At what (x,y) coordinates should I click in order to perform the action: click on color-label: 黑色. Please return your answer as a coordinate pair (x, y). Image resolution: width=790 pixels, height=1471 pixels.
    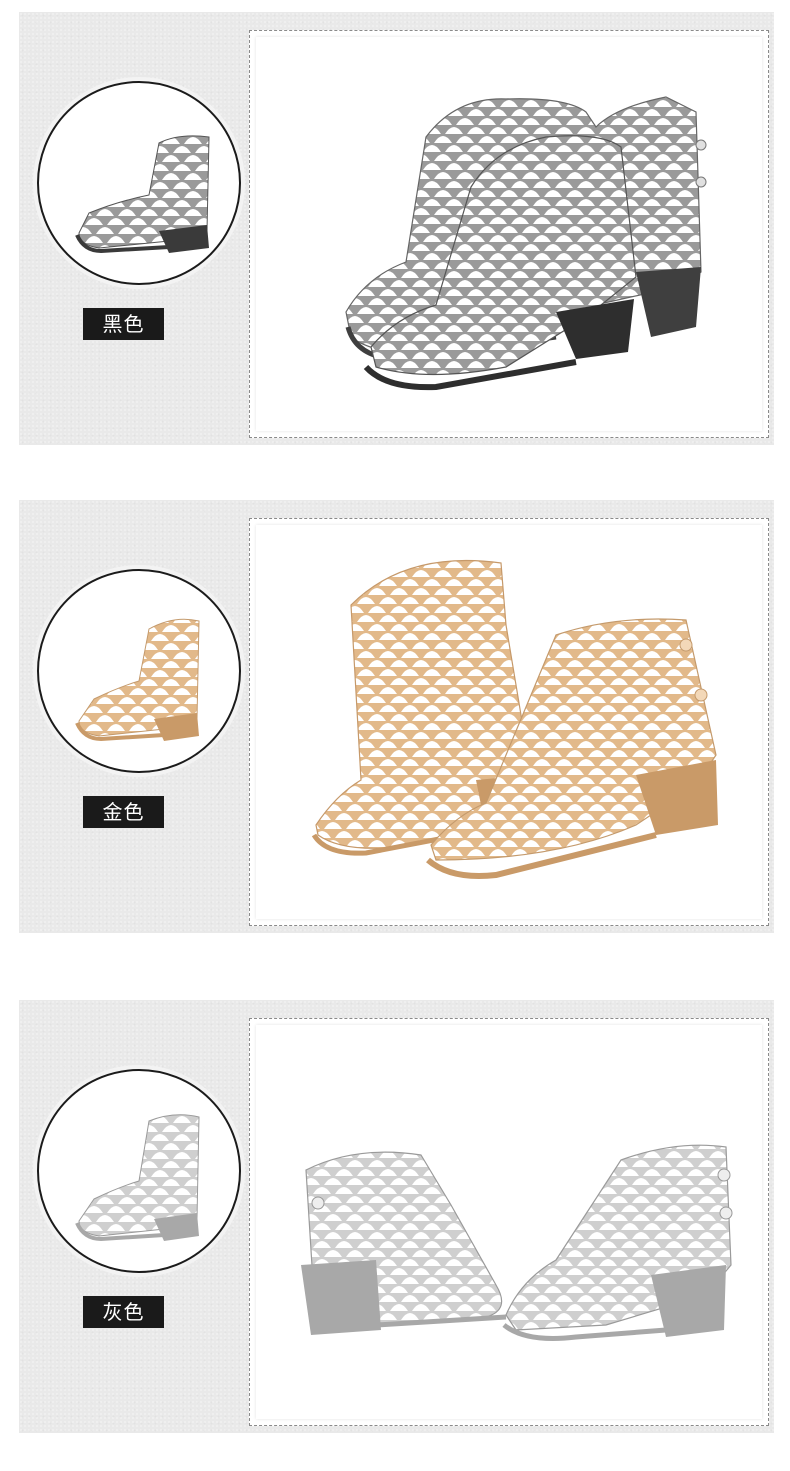
    Looking at the image, I should click on (123, 324).